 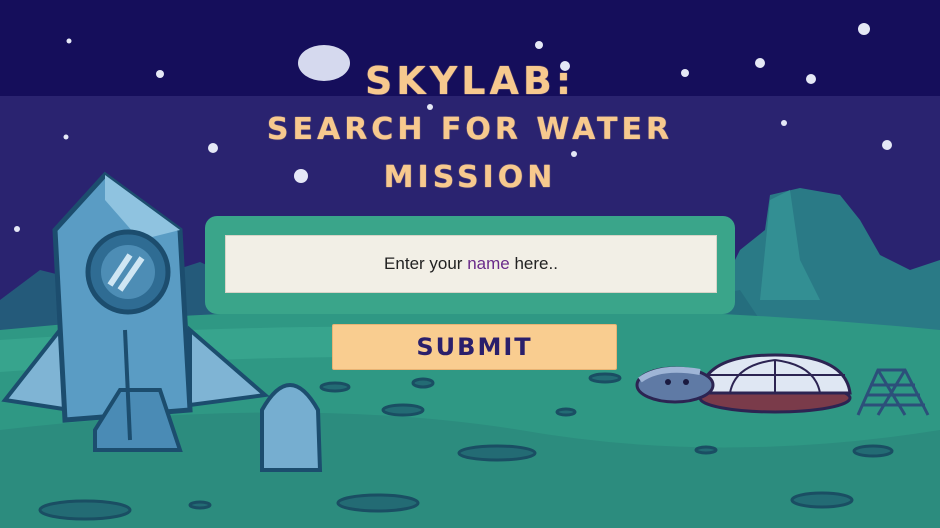 I want to click on submit-button: SUBMIT, so click(x=474, y=347).